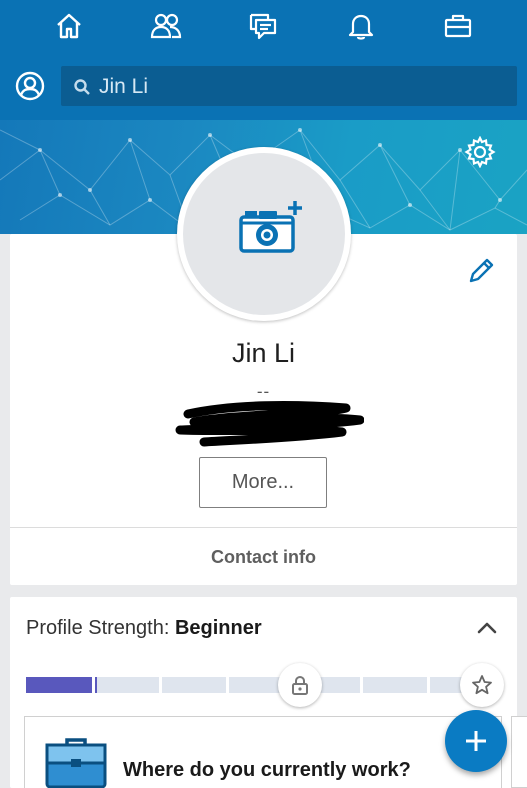 The width and height of the screenshot is (527, 788). What do you see at coordinates (269, 424) in the screenshot?
I see `redacted-text-scribble` at bounding box center [269, 424].